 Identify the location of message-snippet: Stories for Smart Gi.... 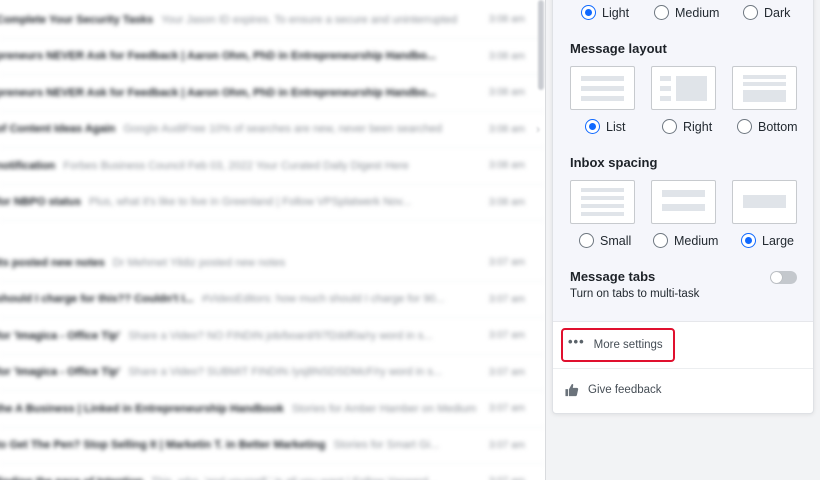
(386, 445).